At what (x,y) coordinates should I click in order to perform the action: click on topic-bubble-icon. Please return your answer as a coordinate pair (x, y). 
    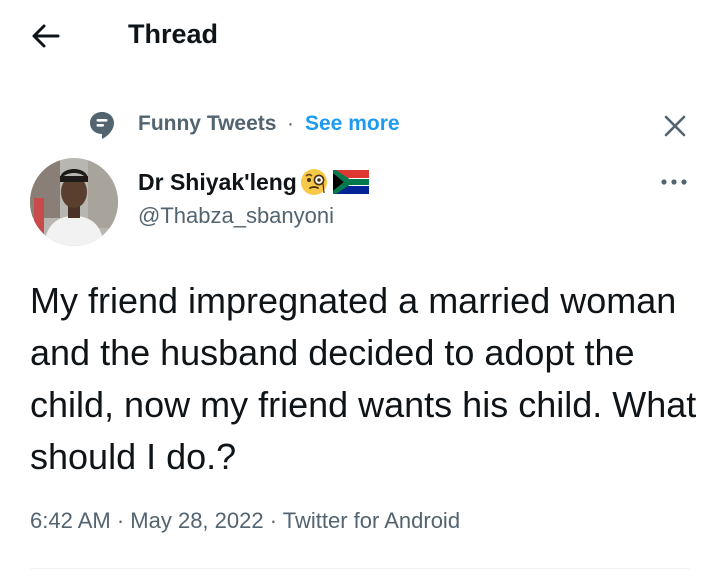
    Looking at the image, I should click on (102, 125).